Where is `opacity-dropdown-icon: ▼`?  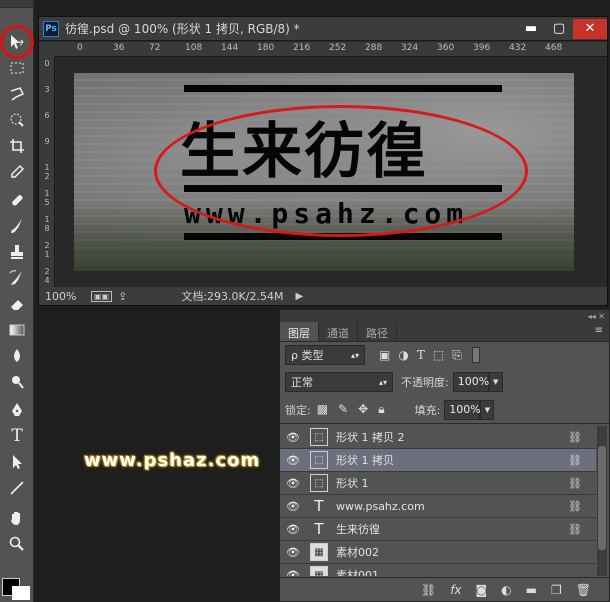 opacity-dropdown-icon: ▼ is located at coordinates (495, 382).